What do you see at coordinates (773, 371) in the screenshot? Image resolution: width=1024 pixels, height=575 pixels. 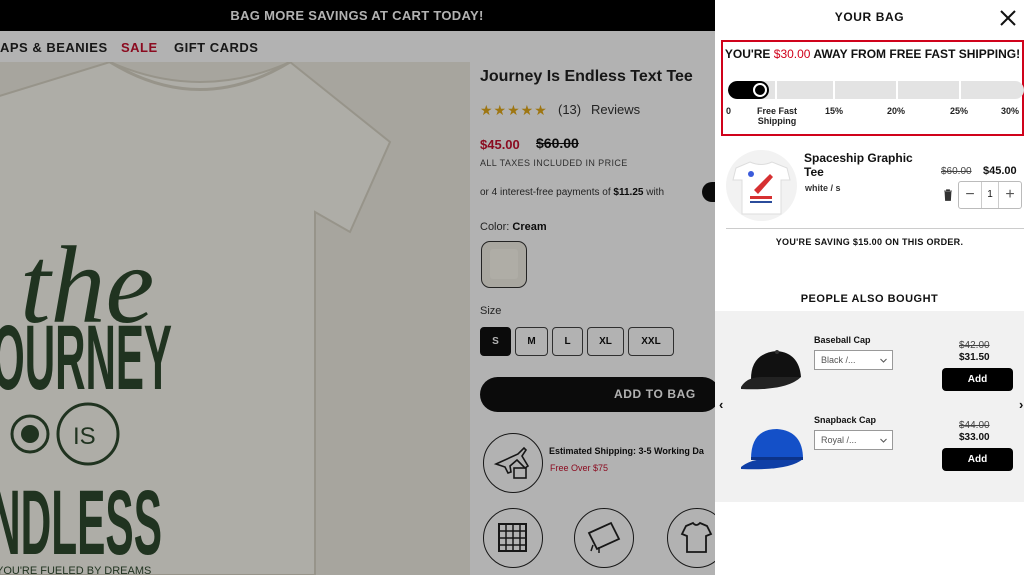 I see `baseball-cap-image` at bounding box center [773, 371].